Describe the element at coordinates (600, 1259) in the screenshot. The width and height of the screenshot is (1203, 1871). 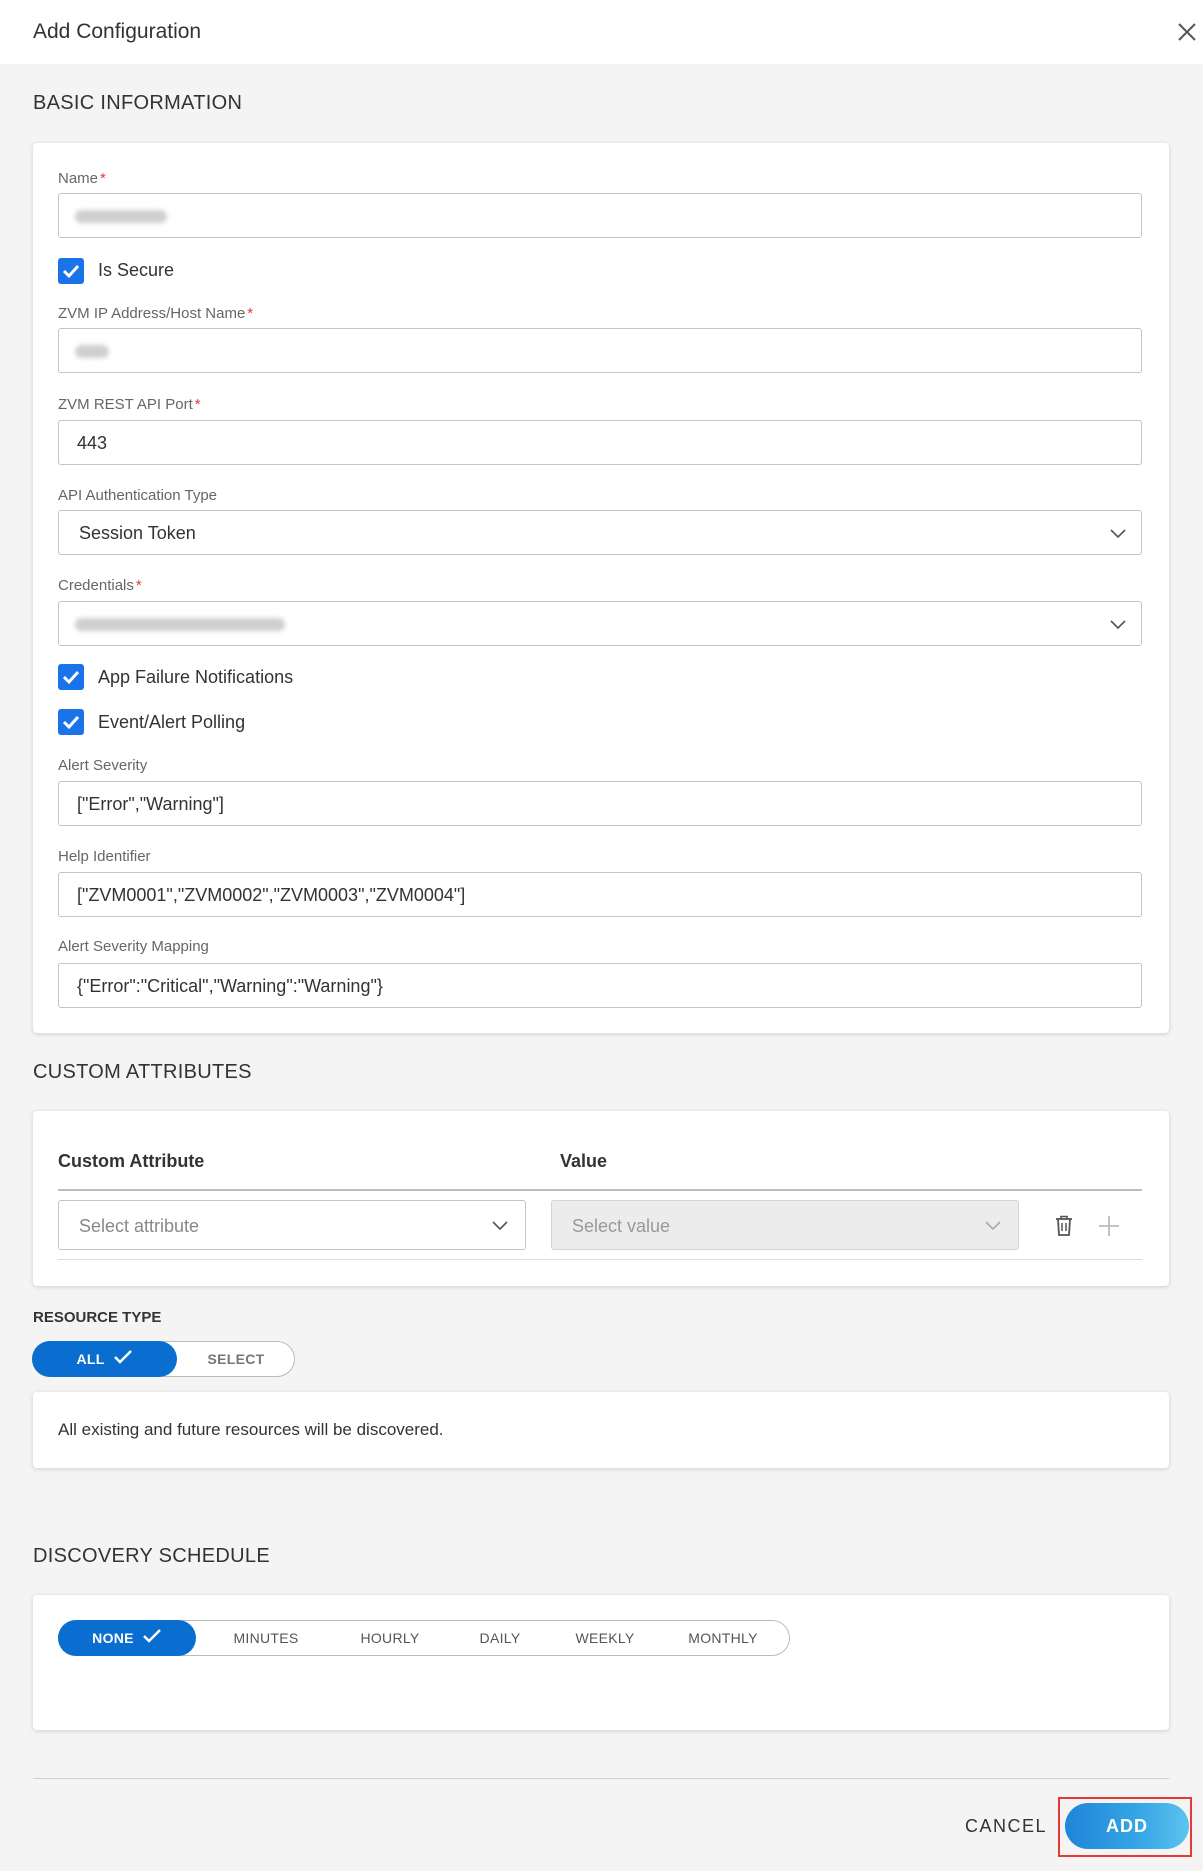
I see `row-divider` at that location.